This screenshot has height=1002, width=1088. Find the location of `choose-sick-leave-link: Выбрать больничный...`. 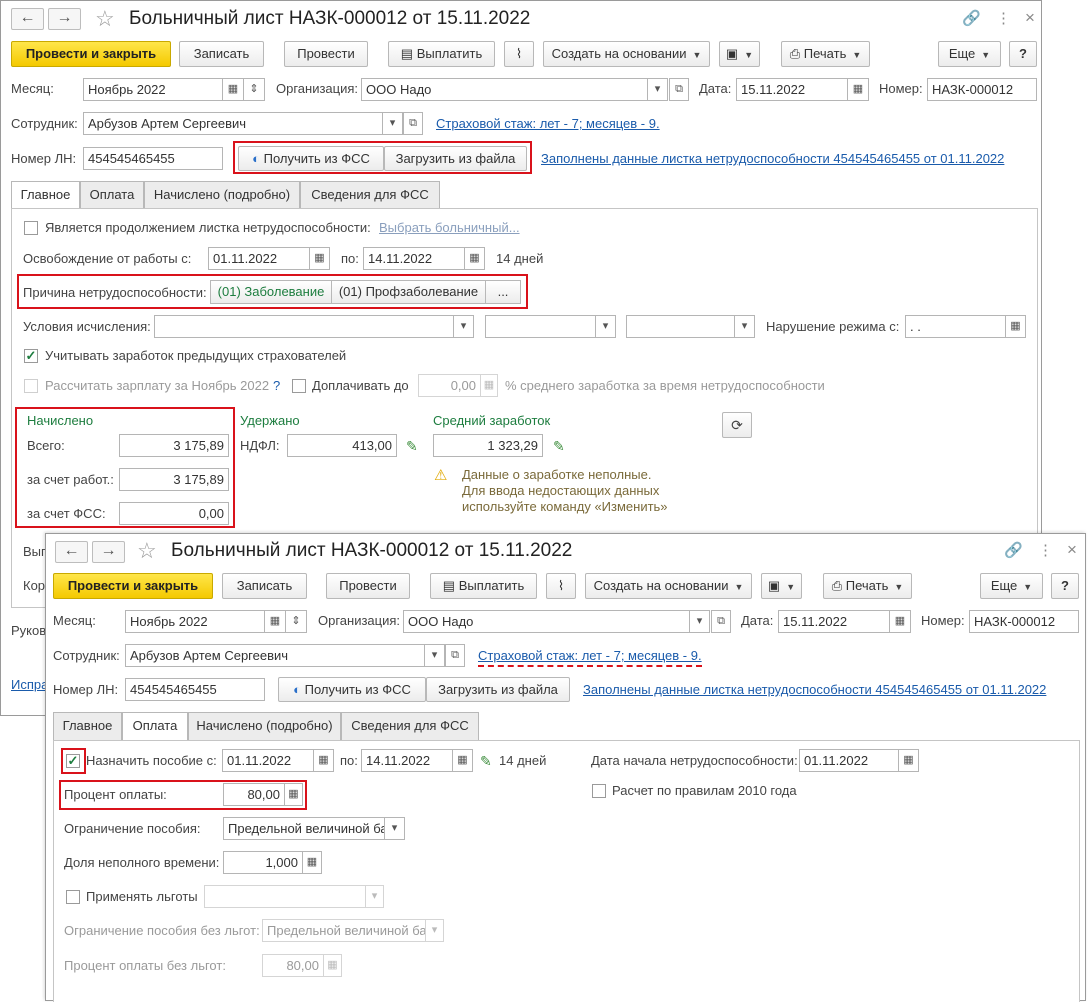

choose-sick-leave-link: Выбрать больничный... is located at coordinates (449, 228).